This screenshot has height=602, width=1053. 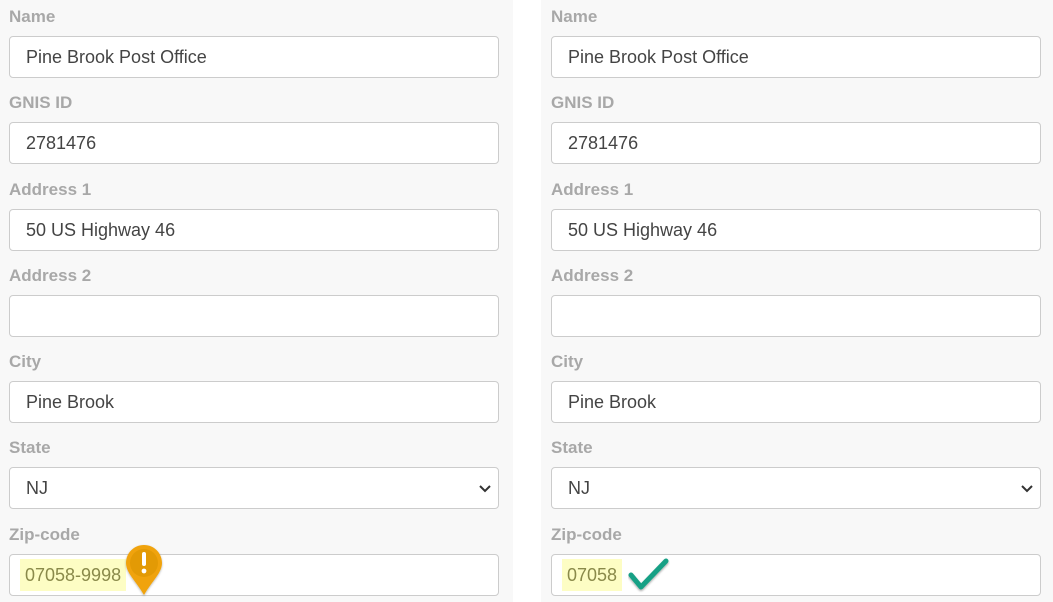 I want to click on zip-code-input: 07058, so click(x=796, y=575).